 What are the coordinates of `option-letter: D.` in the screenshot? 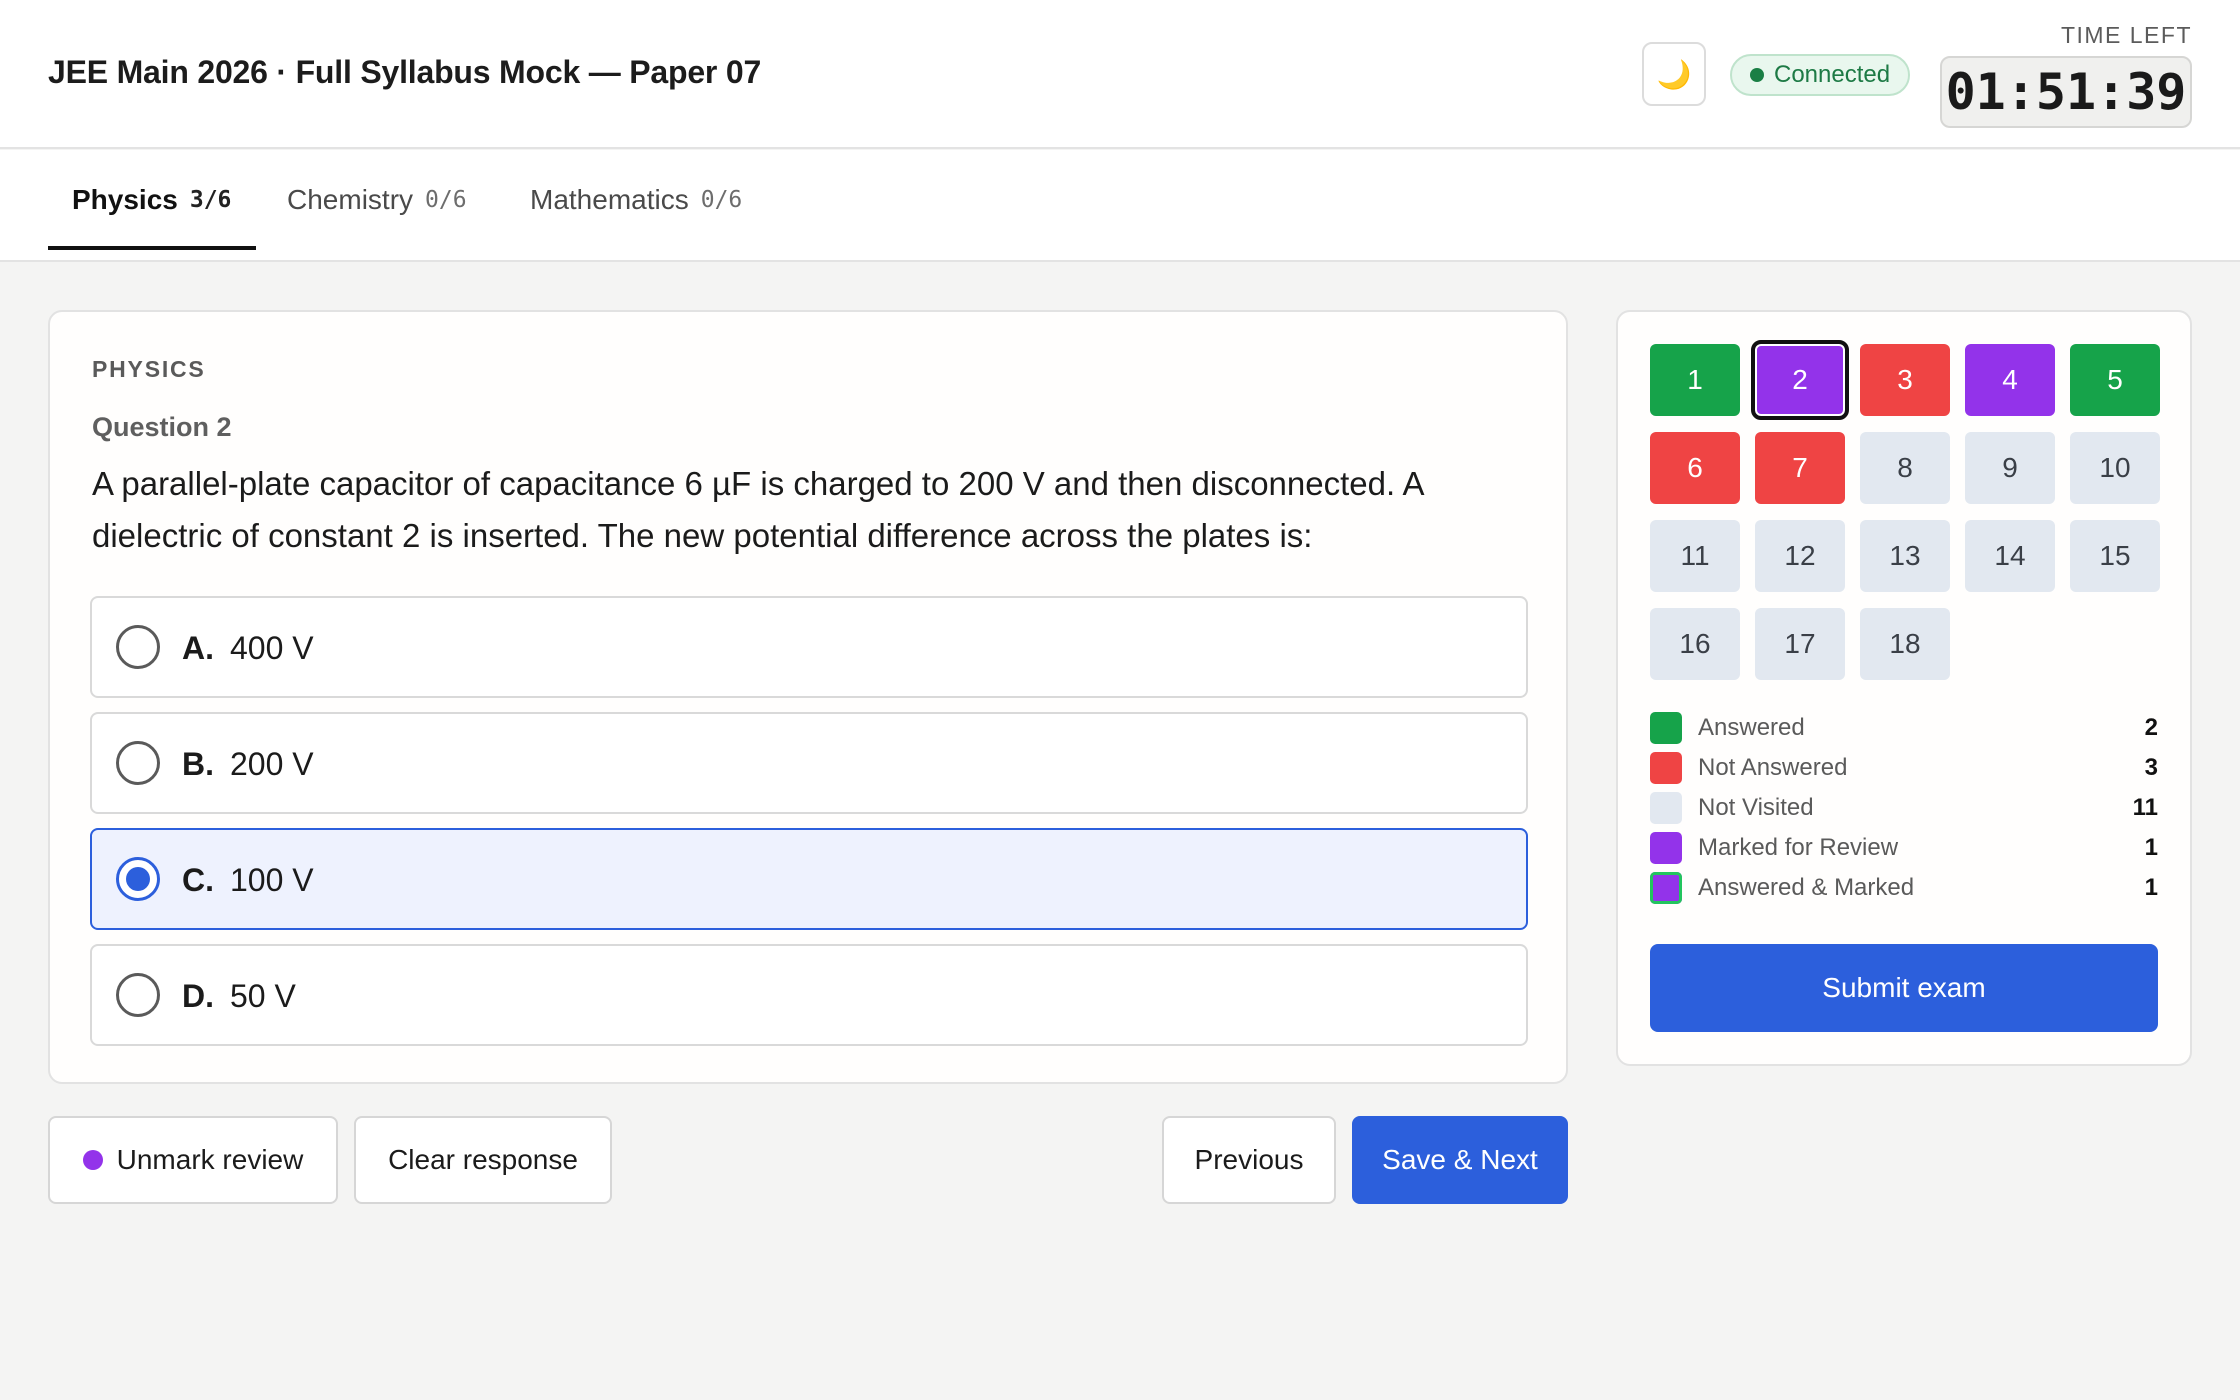 It's located at (198, 996).